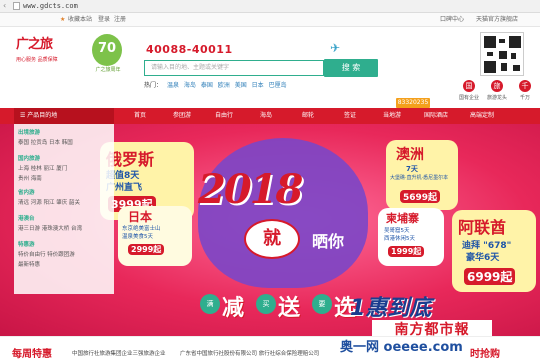  What do you see at coordinates (108, 70) in the screenshot?
I see `anniversary-caption: 广之旅周年` at bounding box center [108, 70].